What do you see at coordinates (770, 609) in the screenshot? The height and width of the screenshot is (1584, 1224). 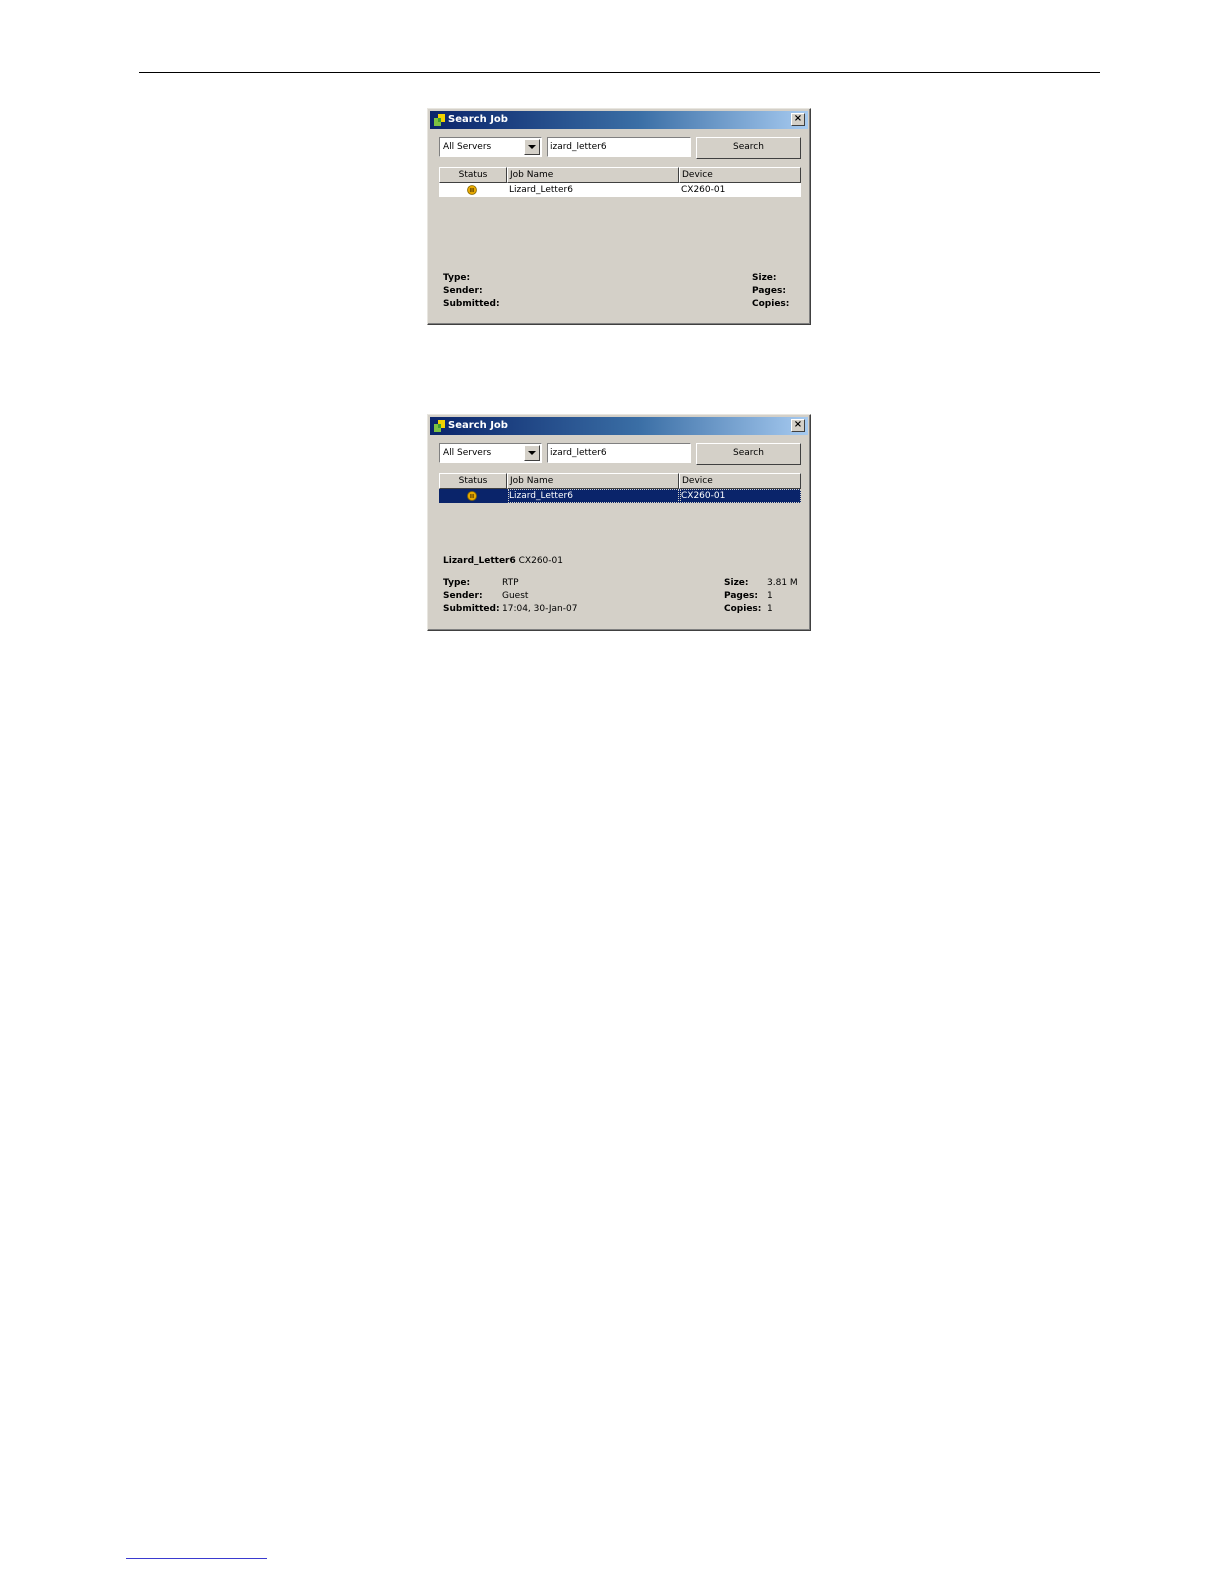 I see `copies-value: 1` at bounding box center [770, 609].